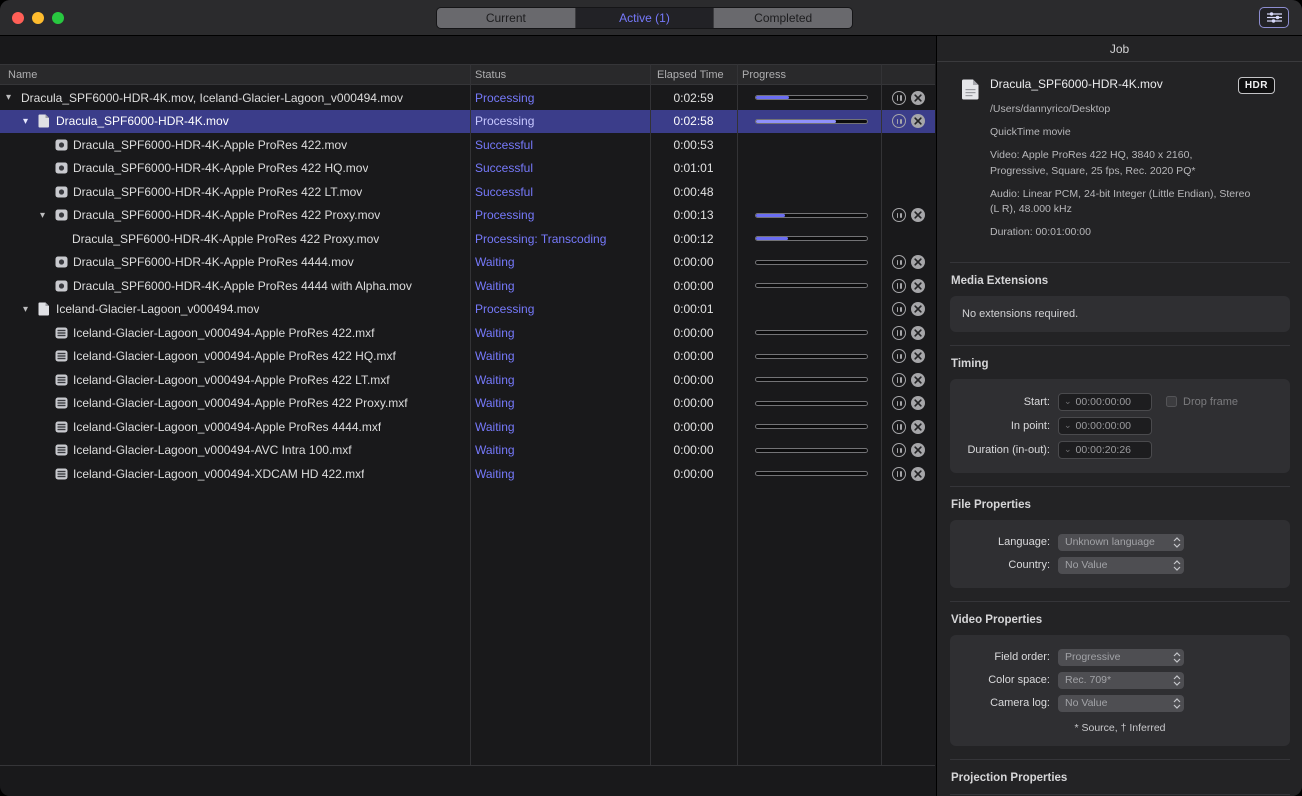  Describe the element at coordinates (1121, 657) in the screenshot. I see `field-order-popup: Progressive` at that location.